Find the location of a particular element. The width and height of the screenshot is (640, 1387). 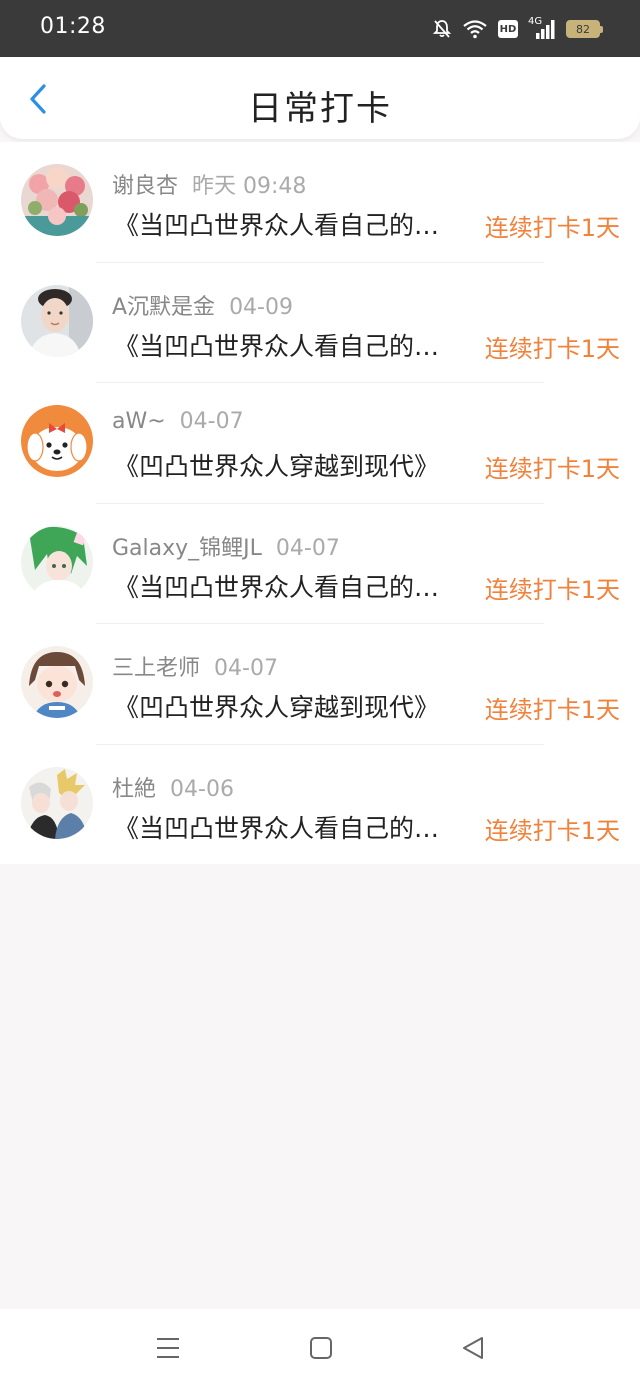

bell-muted-icon is located at coordinates (442, 29).